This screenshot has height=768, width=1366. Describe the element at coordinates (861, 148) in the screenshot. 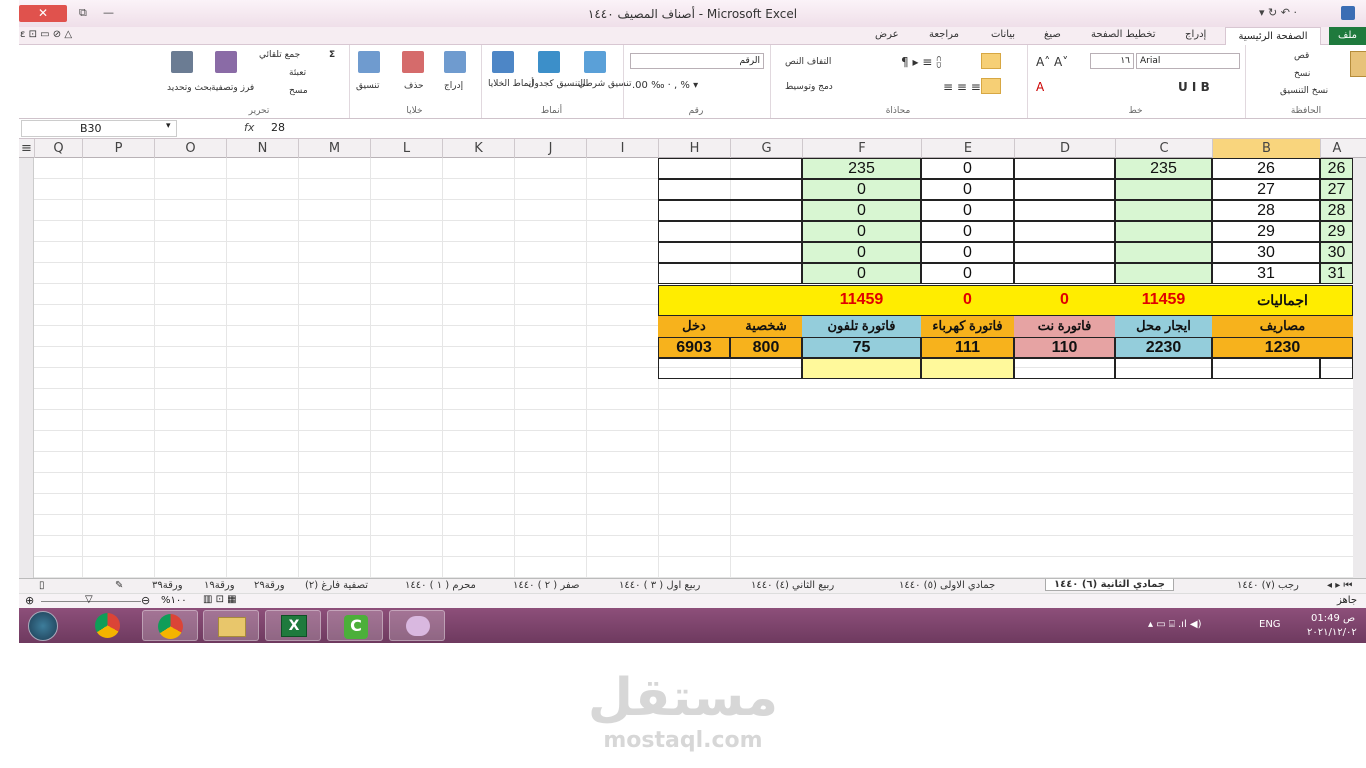

I see `col-header-f: F` at that location.